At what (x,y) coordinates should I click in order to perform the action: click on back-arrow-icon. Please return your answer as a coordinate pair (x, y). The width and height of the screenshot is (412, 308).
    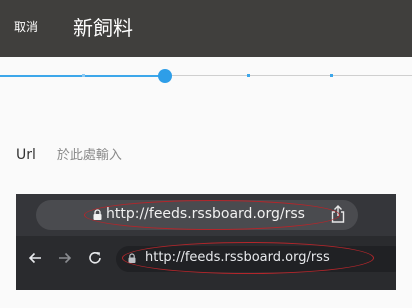
    Looking at the image, I should click on (34, 258).